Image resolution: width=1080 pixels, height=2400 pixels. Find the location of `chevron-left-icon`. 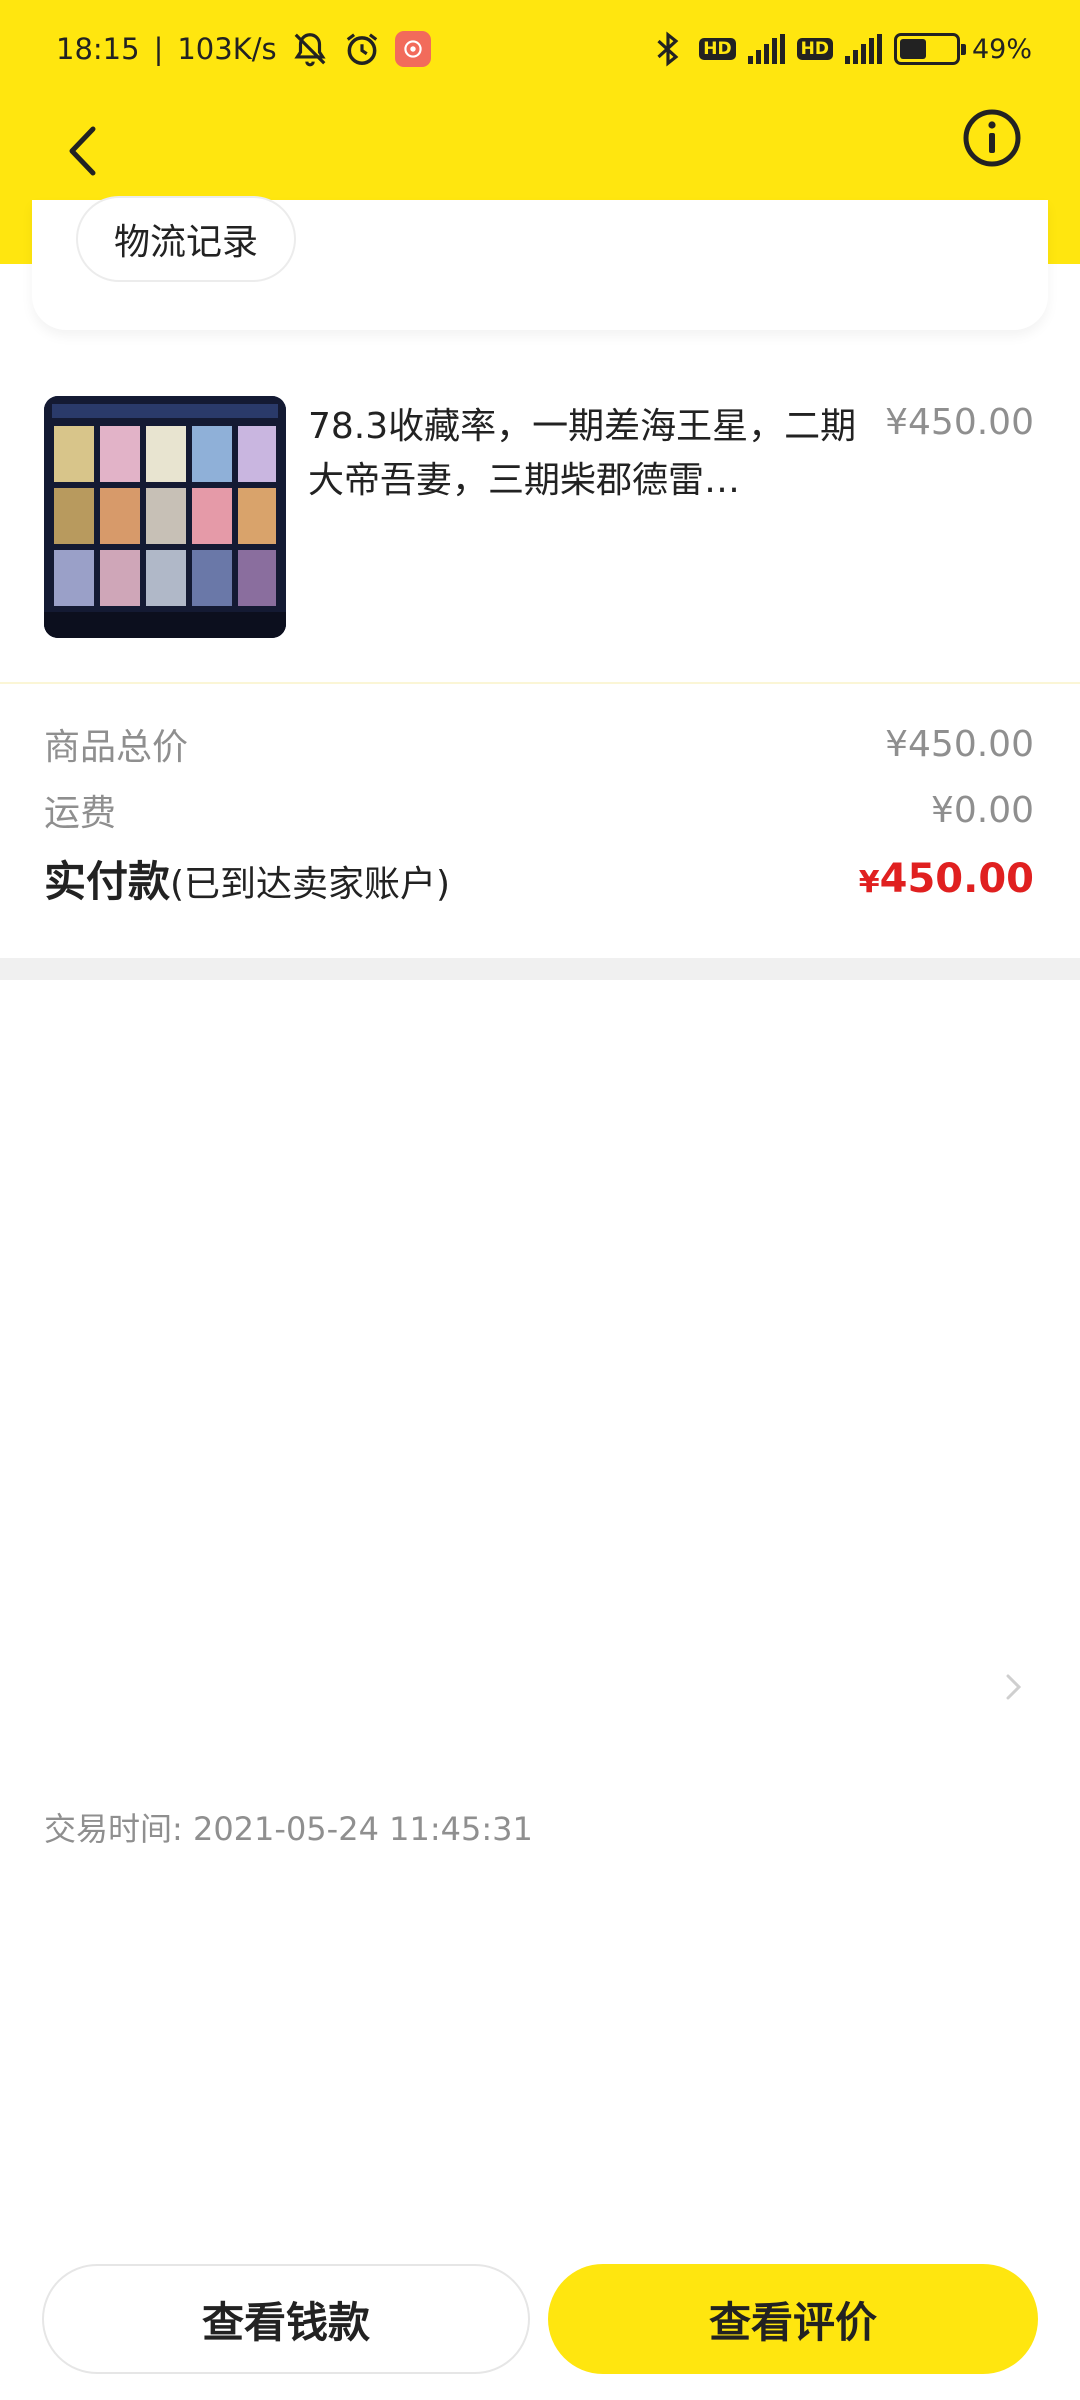

chevron-left-icon is located at coordinates (82, 151).